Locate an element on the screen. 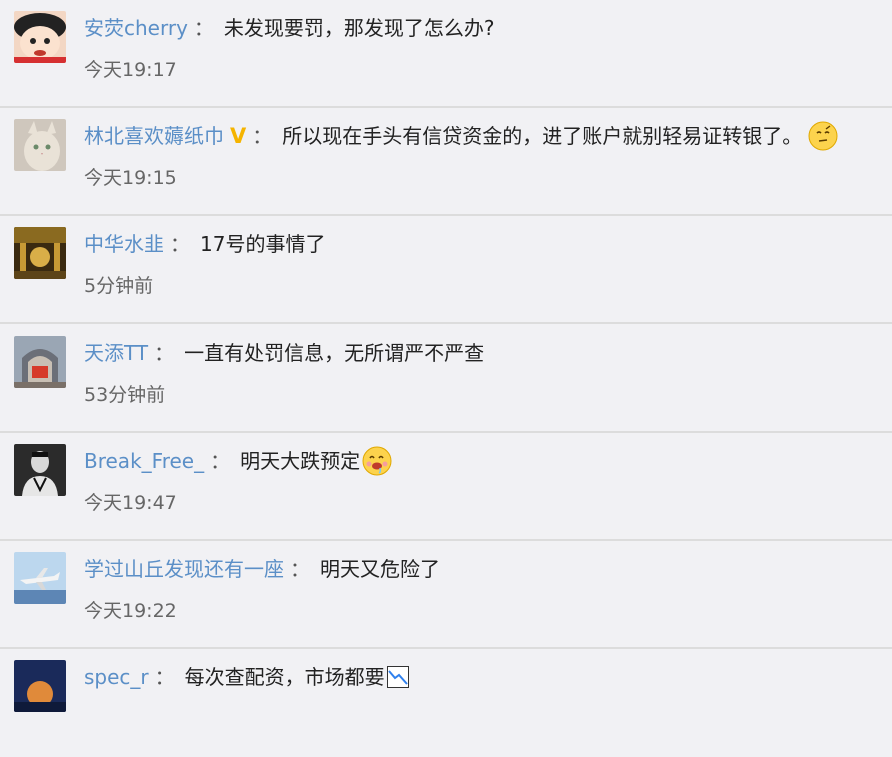 This screenshot has width=892, height=757. golden-hall-avatar is located at coordinates (40, 253).